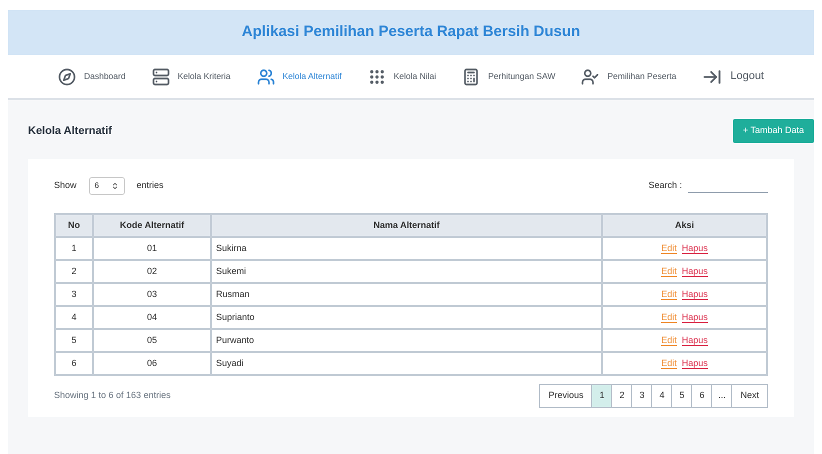 This screenshot has width=822, height=454. Describe the element at coordinates (684, 225) in the screenshot. I see `column-header: Aksi` at that location.